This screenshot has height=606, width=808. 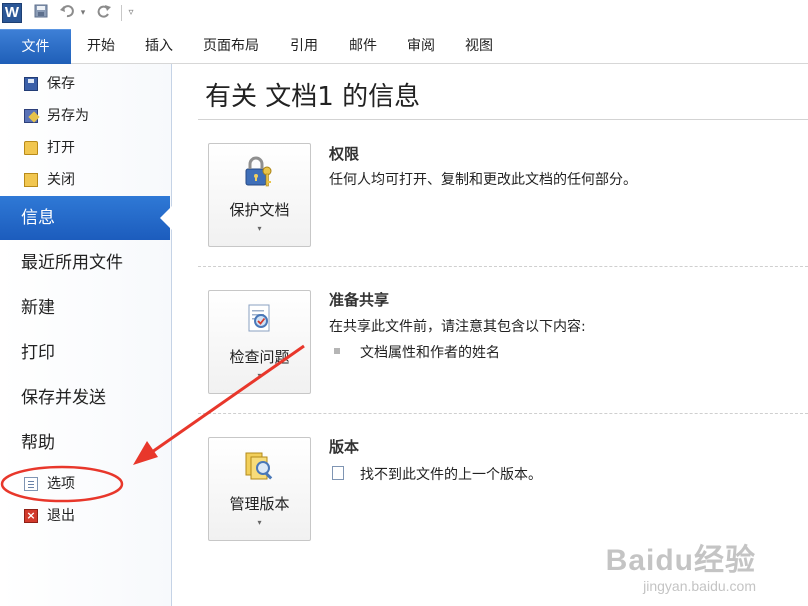 I want to click on selected-tab-notch, so click(x=166, y=218).